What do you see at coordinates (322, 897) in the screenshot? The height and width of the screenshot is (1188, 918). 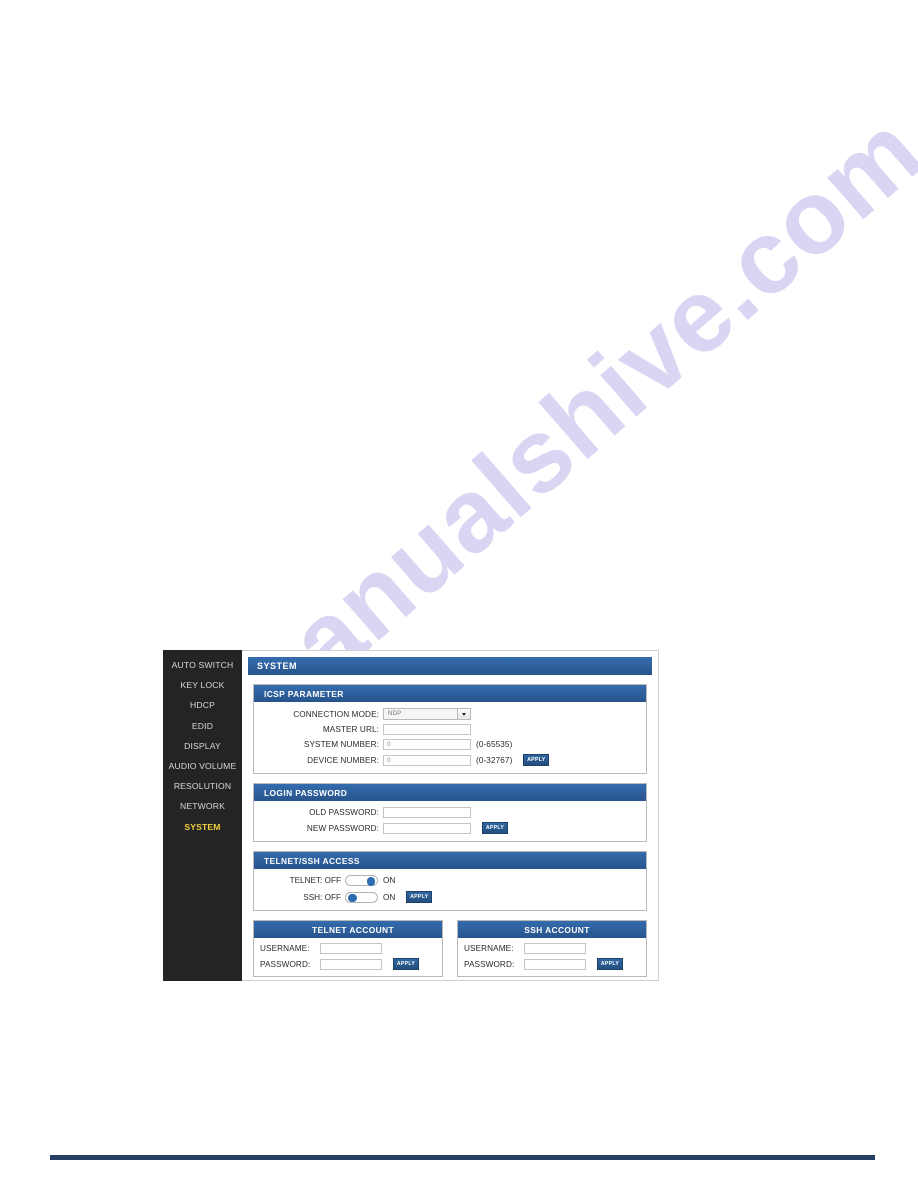 I see `ssh-toggle-label: SSH: OFF` at bounding box center [322, 897].